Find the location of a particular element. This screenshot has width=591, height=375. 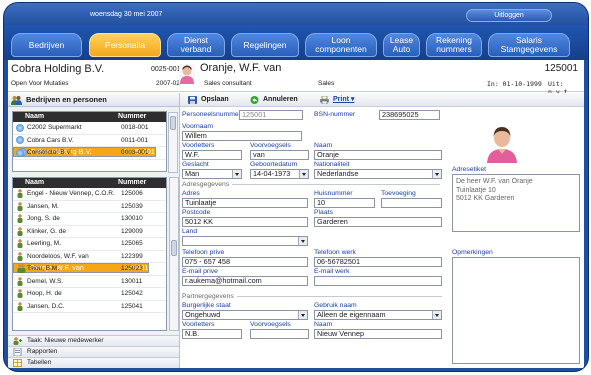

period: 2007-02 is located at coordinates (168, 83).